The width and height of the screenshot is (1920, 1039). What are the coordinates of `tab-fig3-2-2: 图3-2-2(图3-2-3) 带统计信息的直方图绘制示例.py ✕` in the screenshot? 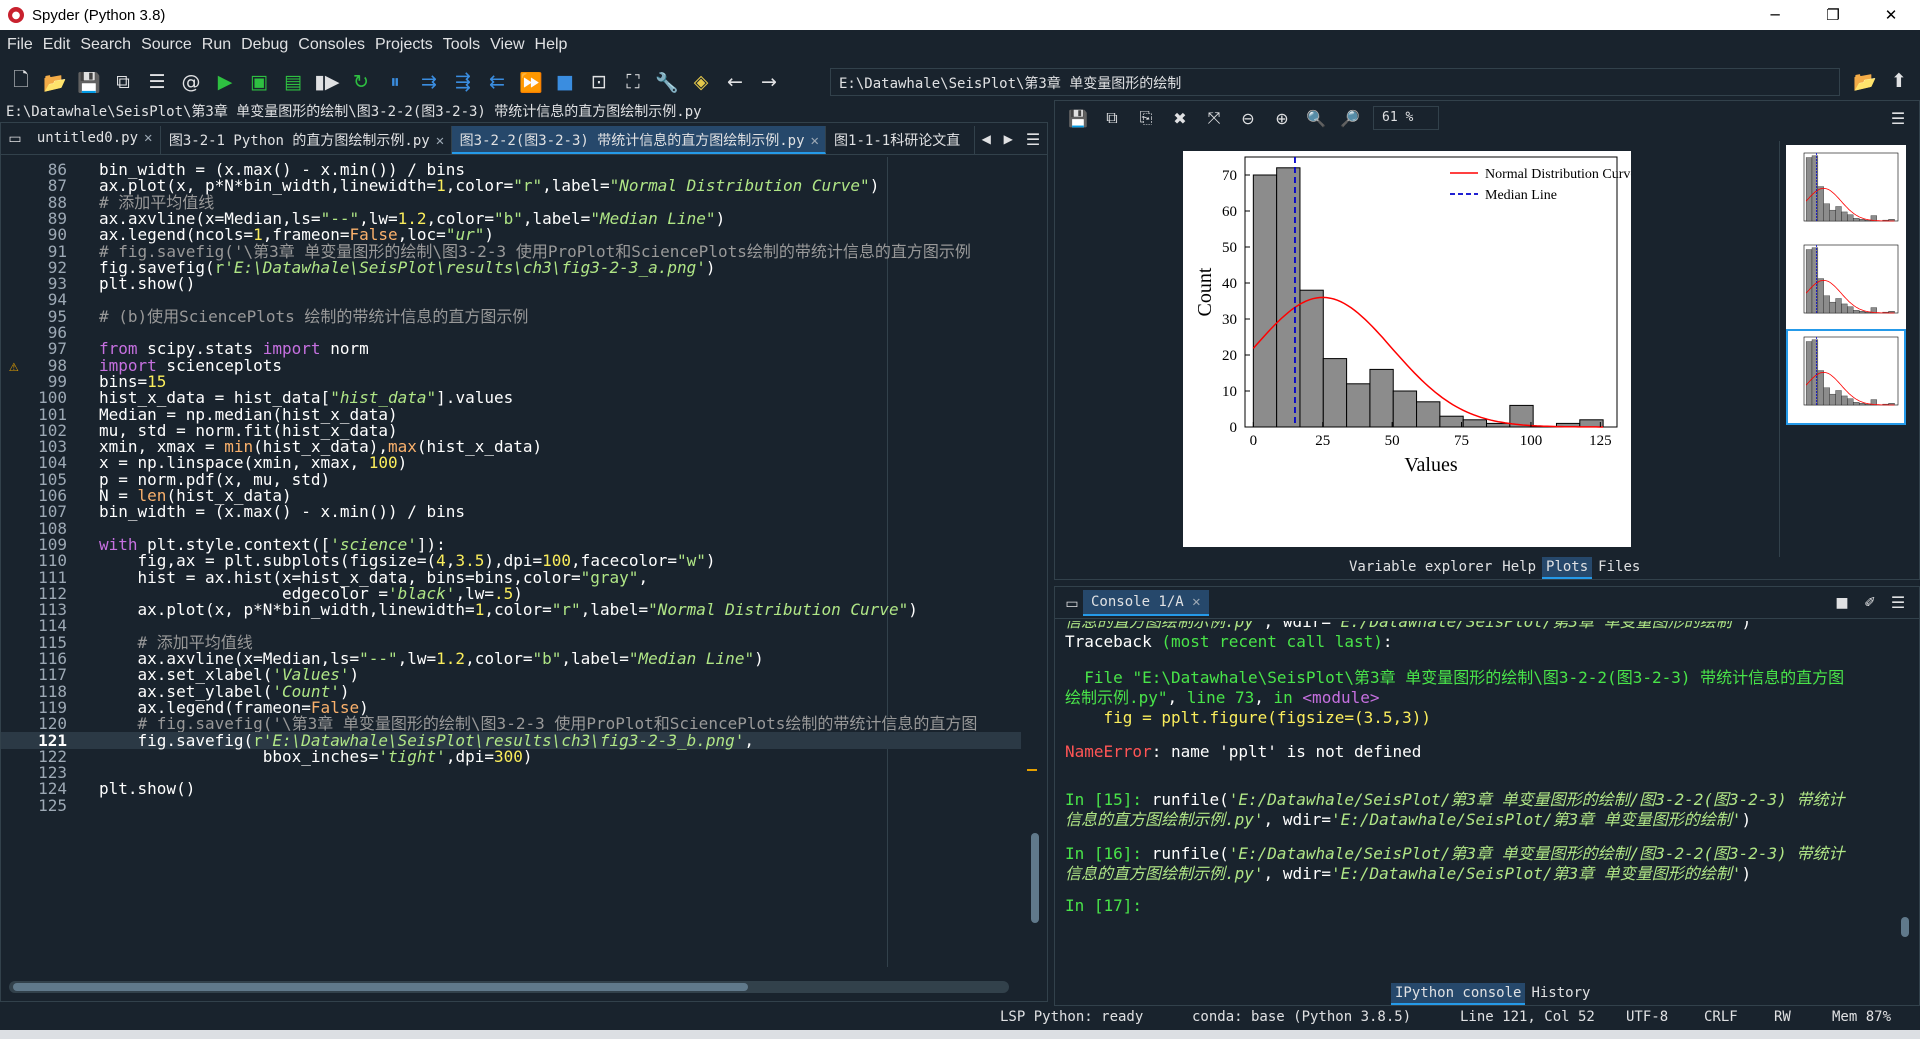 It's located at (639, 140).